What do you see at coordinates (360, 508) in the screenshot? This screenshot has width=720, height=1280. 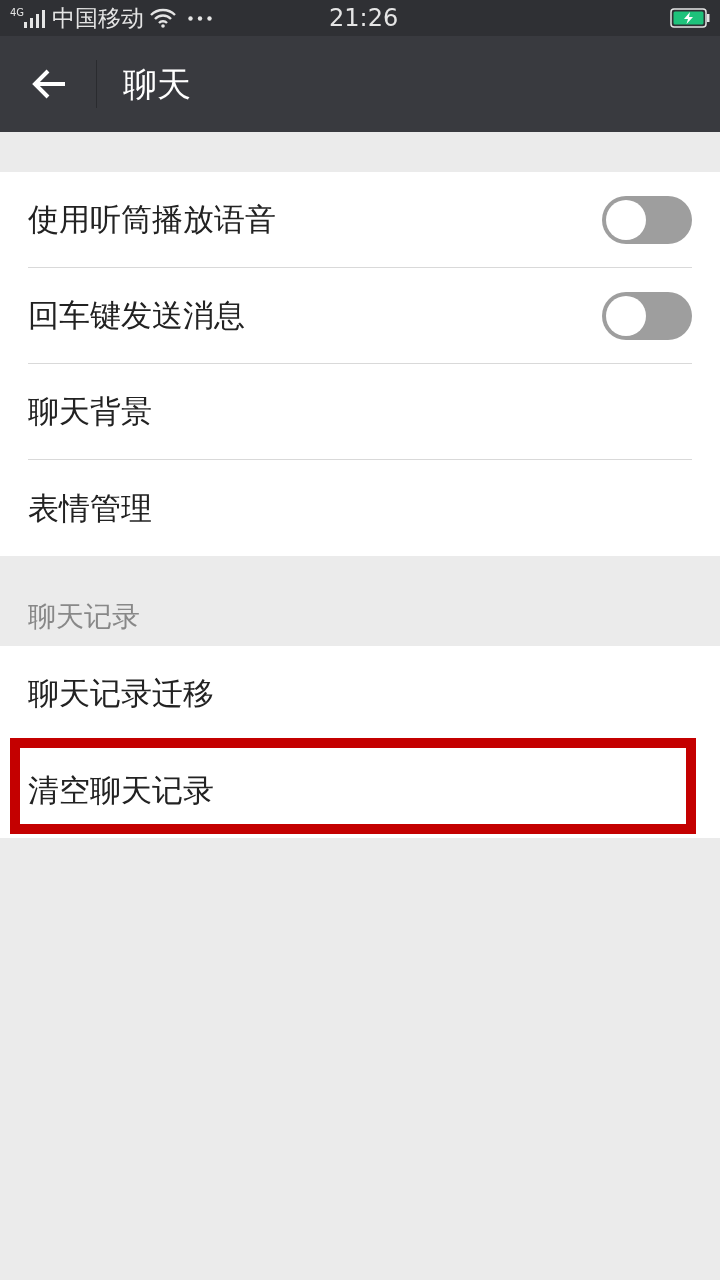 I see `settings-row: 表情管理` at bounding box center [360, 508].